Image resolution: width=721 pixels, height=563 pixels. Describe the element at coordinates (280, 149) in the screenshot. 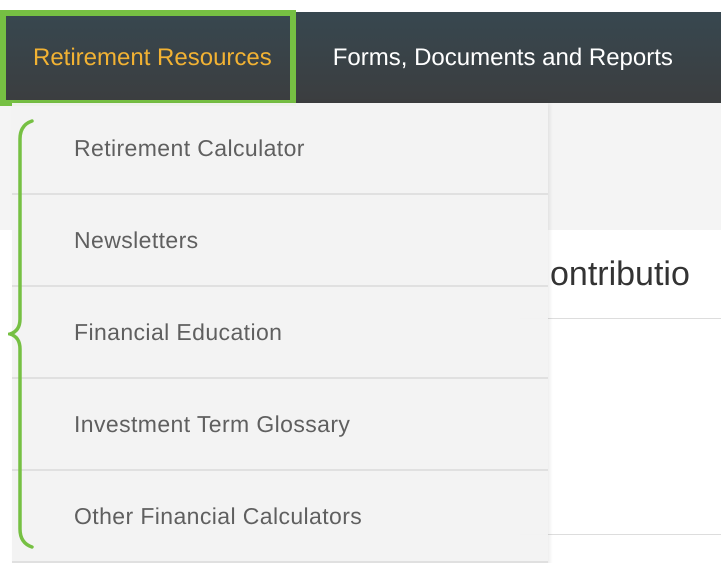

I see `menu-item: Retirement Calculator` at that location.